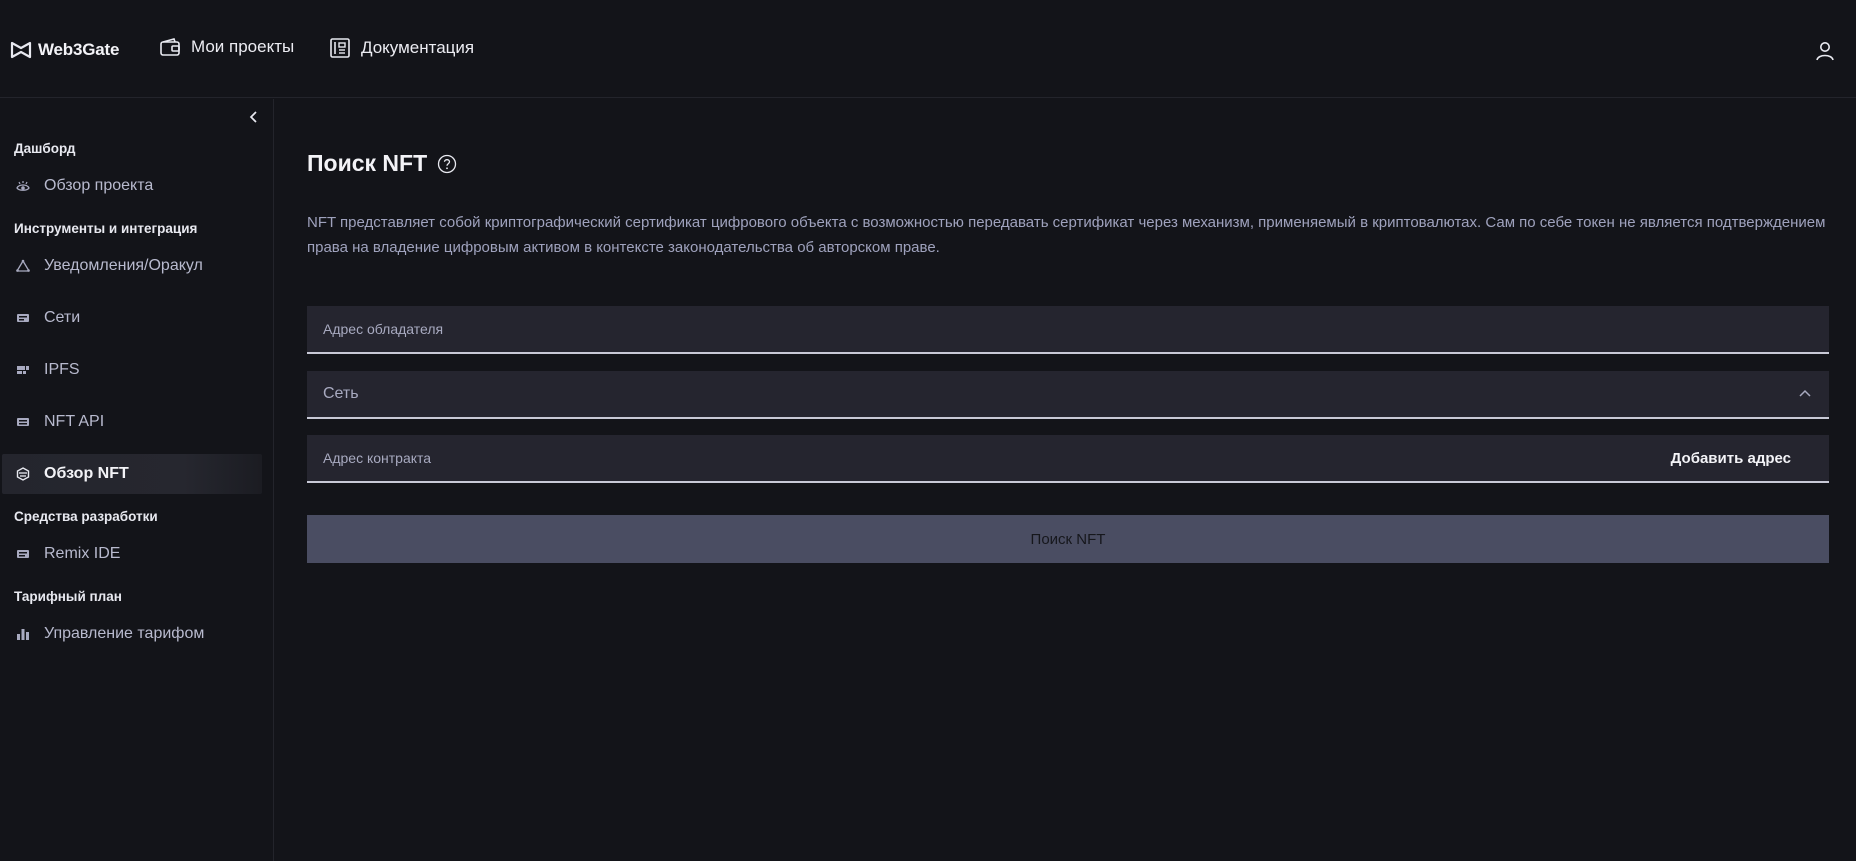  What do you see at coordinates (23, 474) in the screenshot?
I see `nft-icon` at bounding box center [23, 474].